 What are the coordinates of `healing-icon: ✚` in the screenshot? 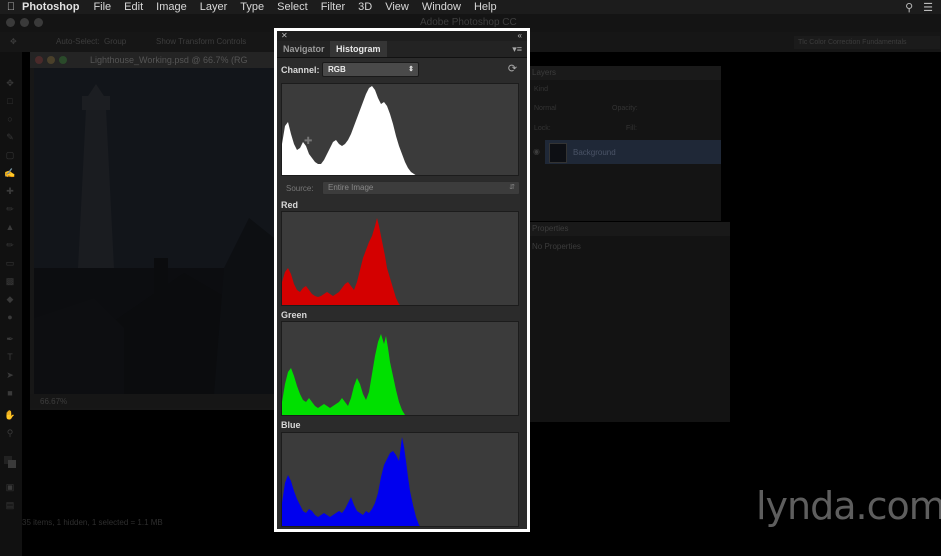 It's located at (10, 191).